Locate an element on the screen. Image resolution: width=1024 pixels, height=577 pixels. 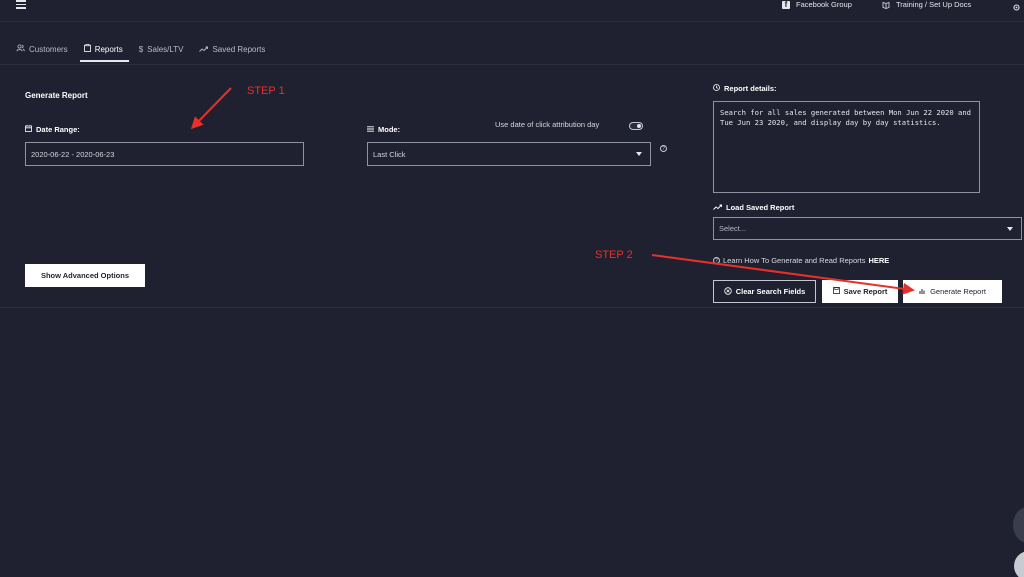
step1-arrow is located at coordinates (211, 108).